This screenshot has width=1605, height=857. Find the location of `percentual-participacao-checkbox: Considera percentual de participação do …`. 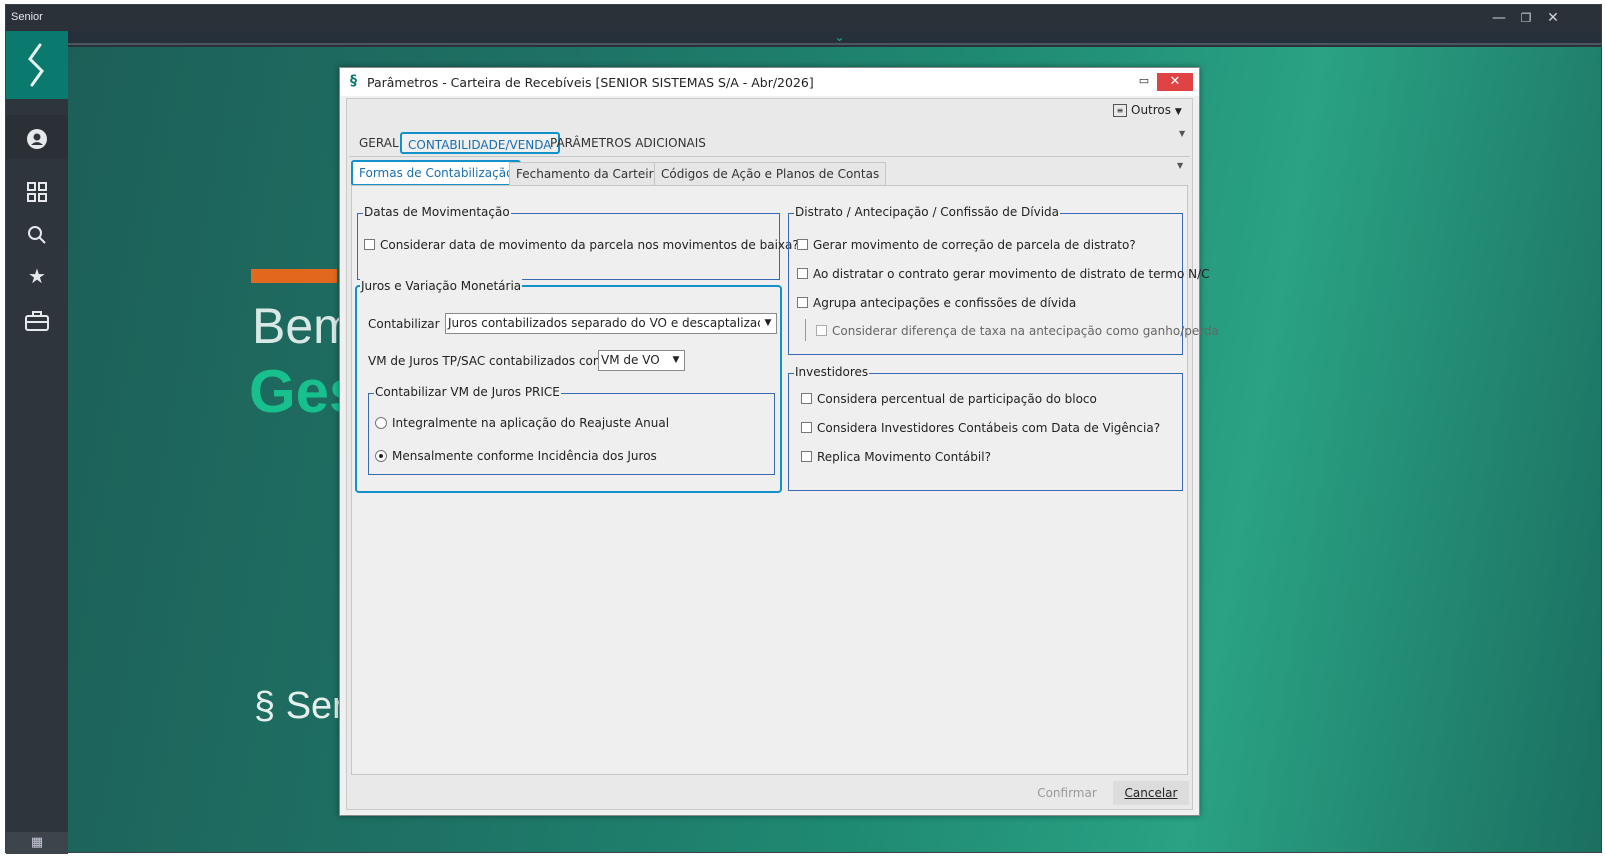

percentual-participacao-checkbox: Considera percentual de participação do … is located at coordinates (949, 399).